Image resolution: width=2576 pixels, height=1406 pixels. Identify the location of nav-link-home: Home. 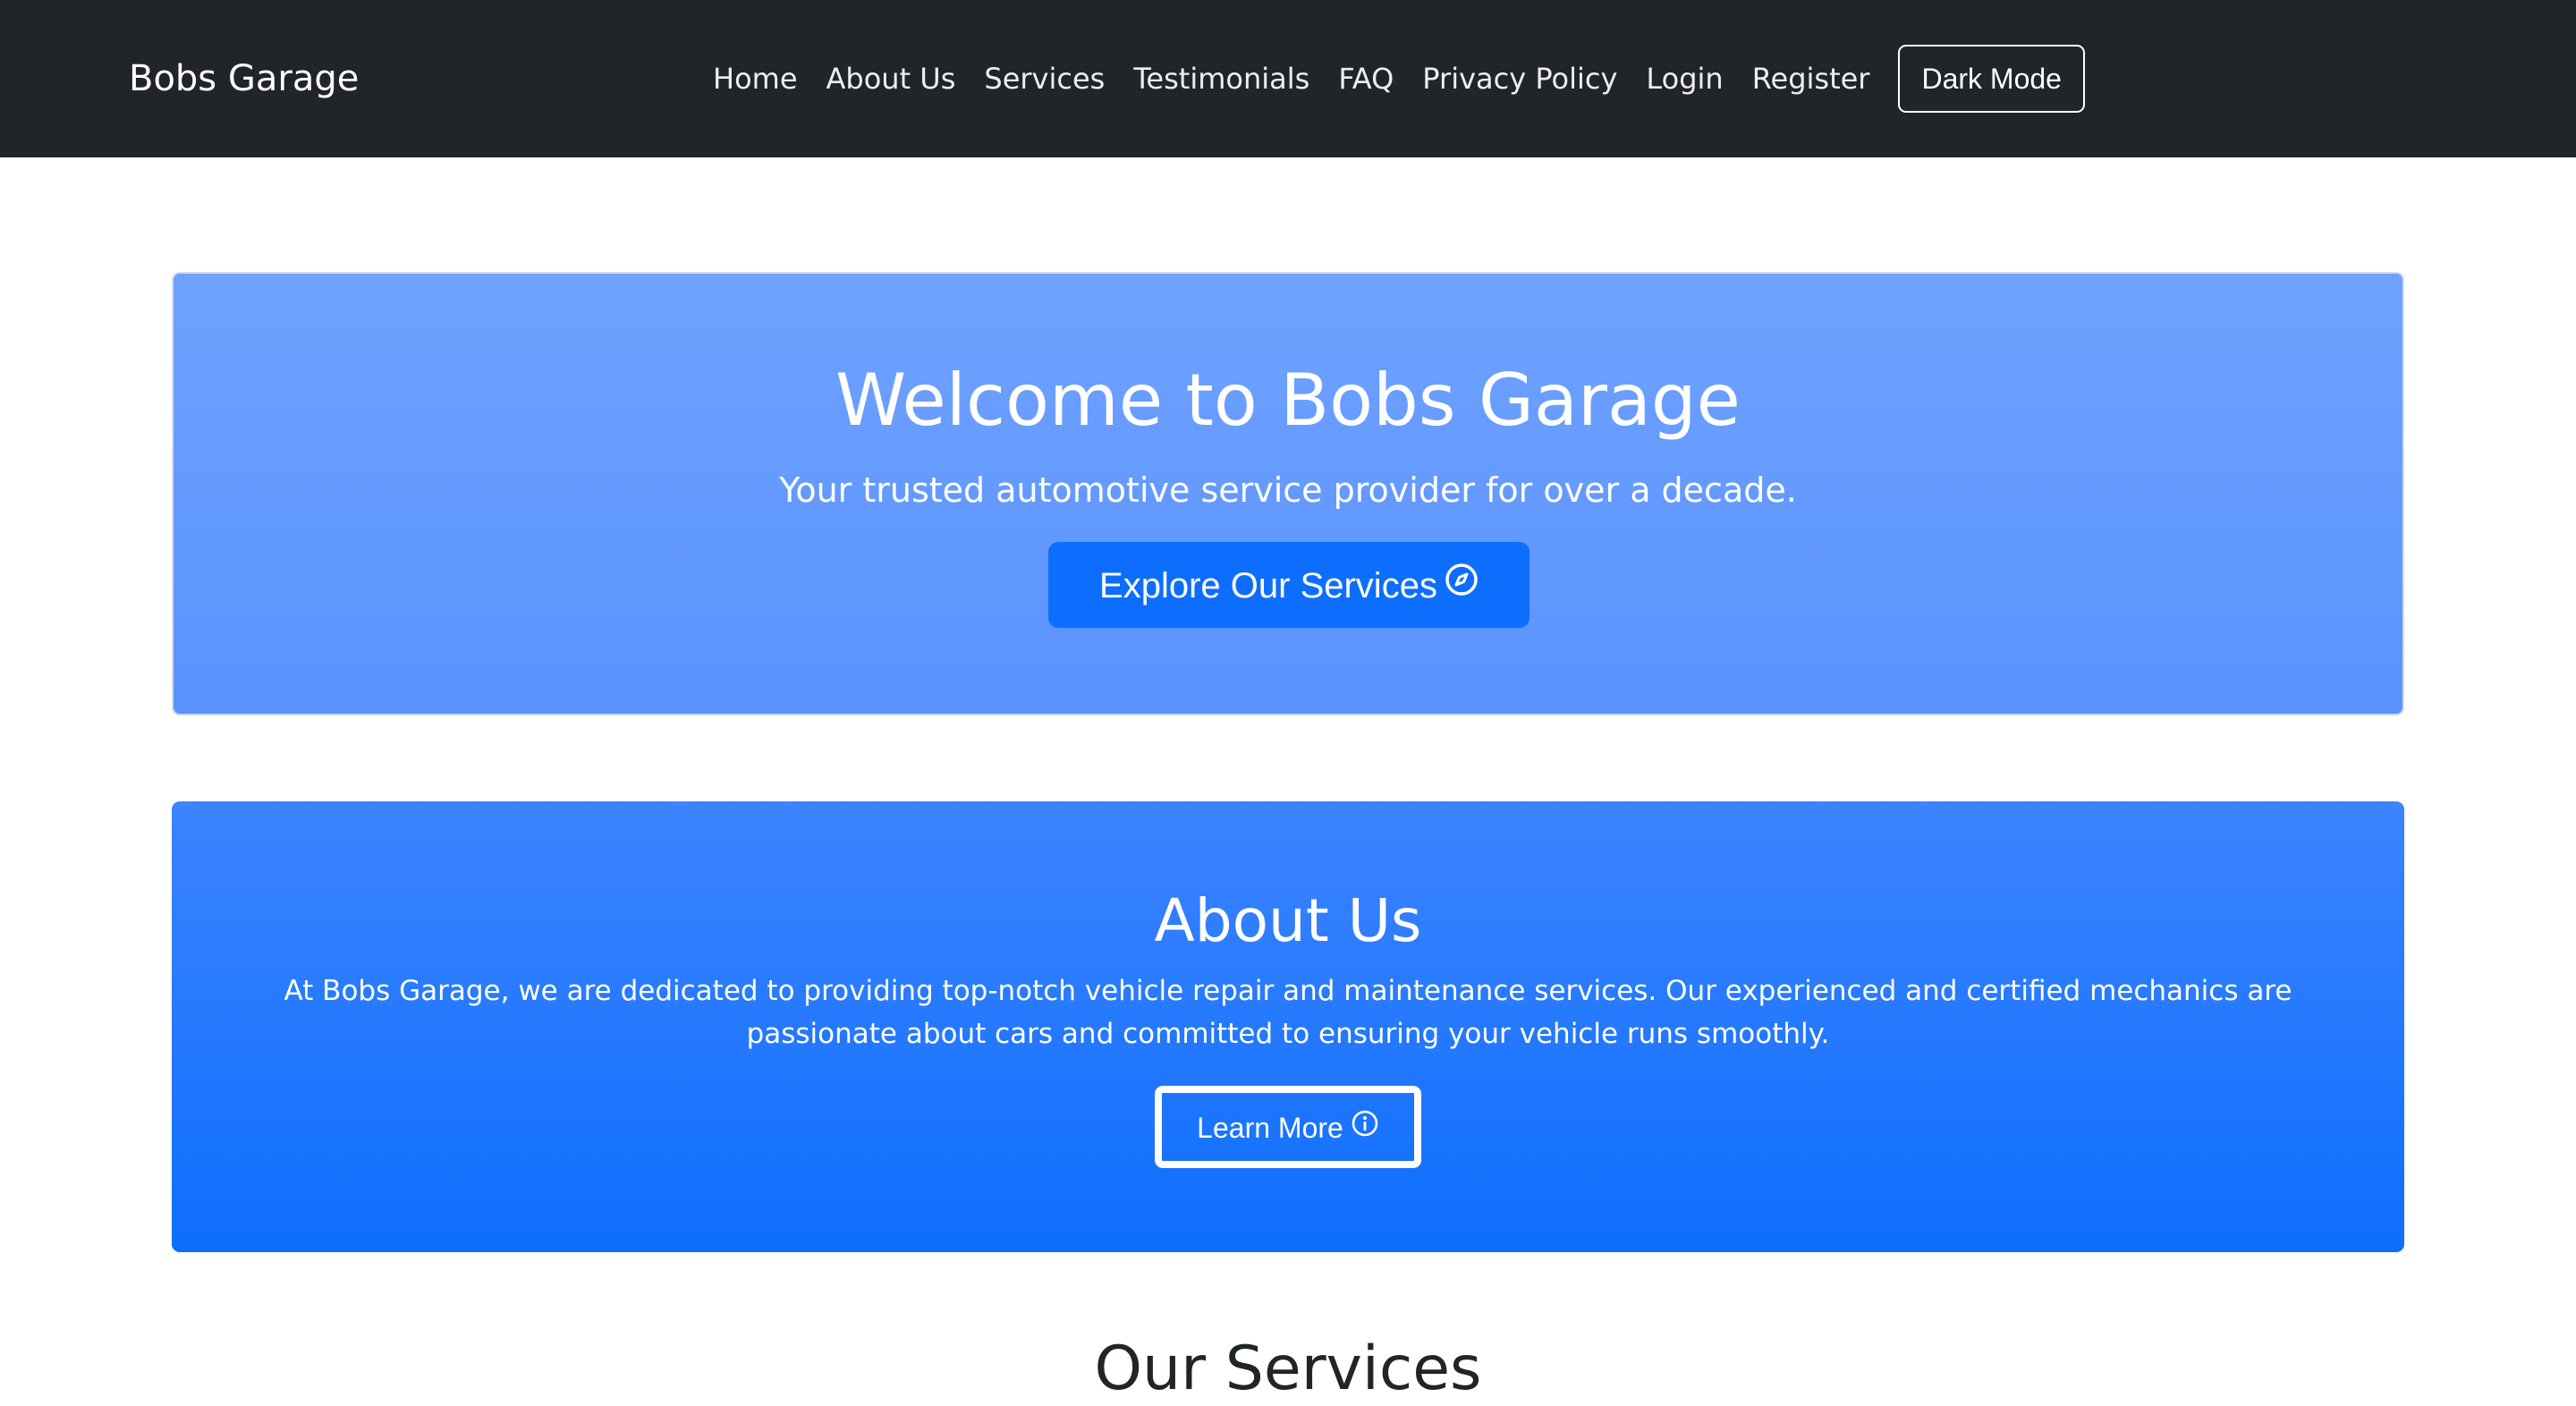
(756, 79).